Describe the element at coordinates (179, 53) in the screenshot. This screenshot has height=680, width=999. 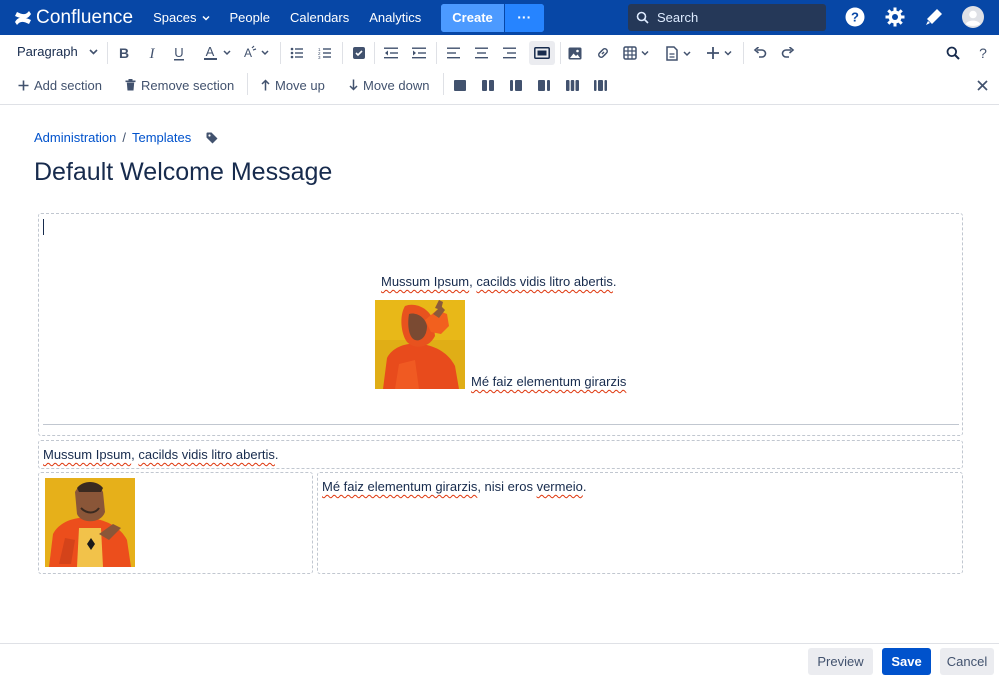
I see `underline-icon: U` at that location.